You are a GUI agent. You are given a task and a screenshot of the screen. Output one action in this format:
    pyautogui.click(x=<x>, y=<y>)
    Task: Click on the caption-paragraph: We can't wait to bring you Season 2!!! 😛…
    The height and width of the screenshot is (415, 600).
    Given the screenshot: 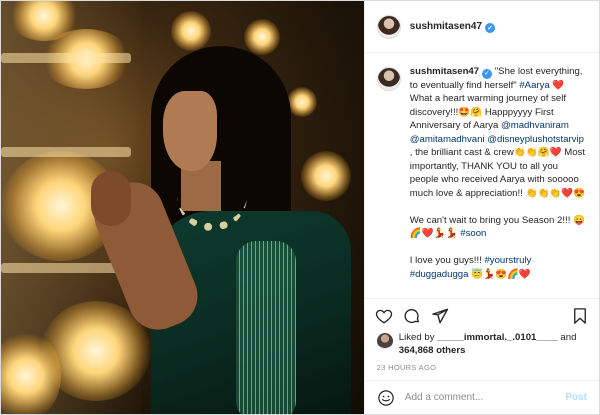 What is the action you would take?
    pyautogui.click(x=498, y=227)
    